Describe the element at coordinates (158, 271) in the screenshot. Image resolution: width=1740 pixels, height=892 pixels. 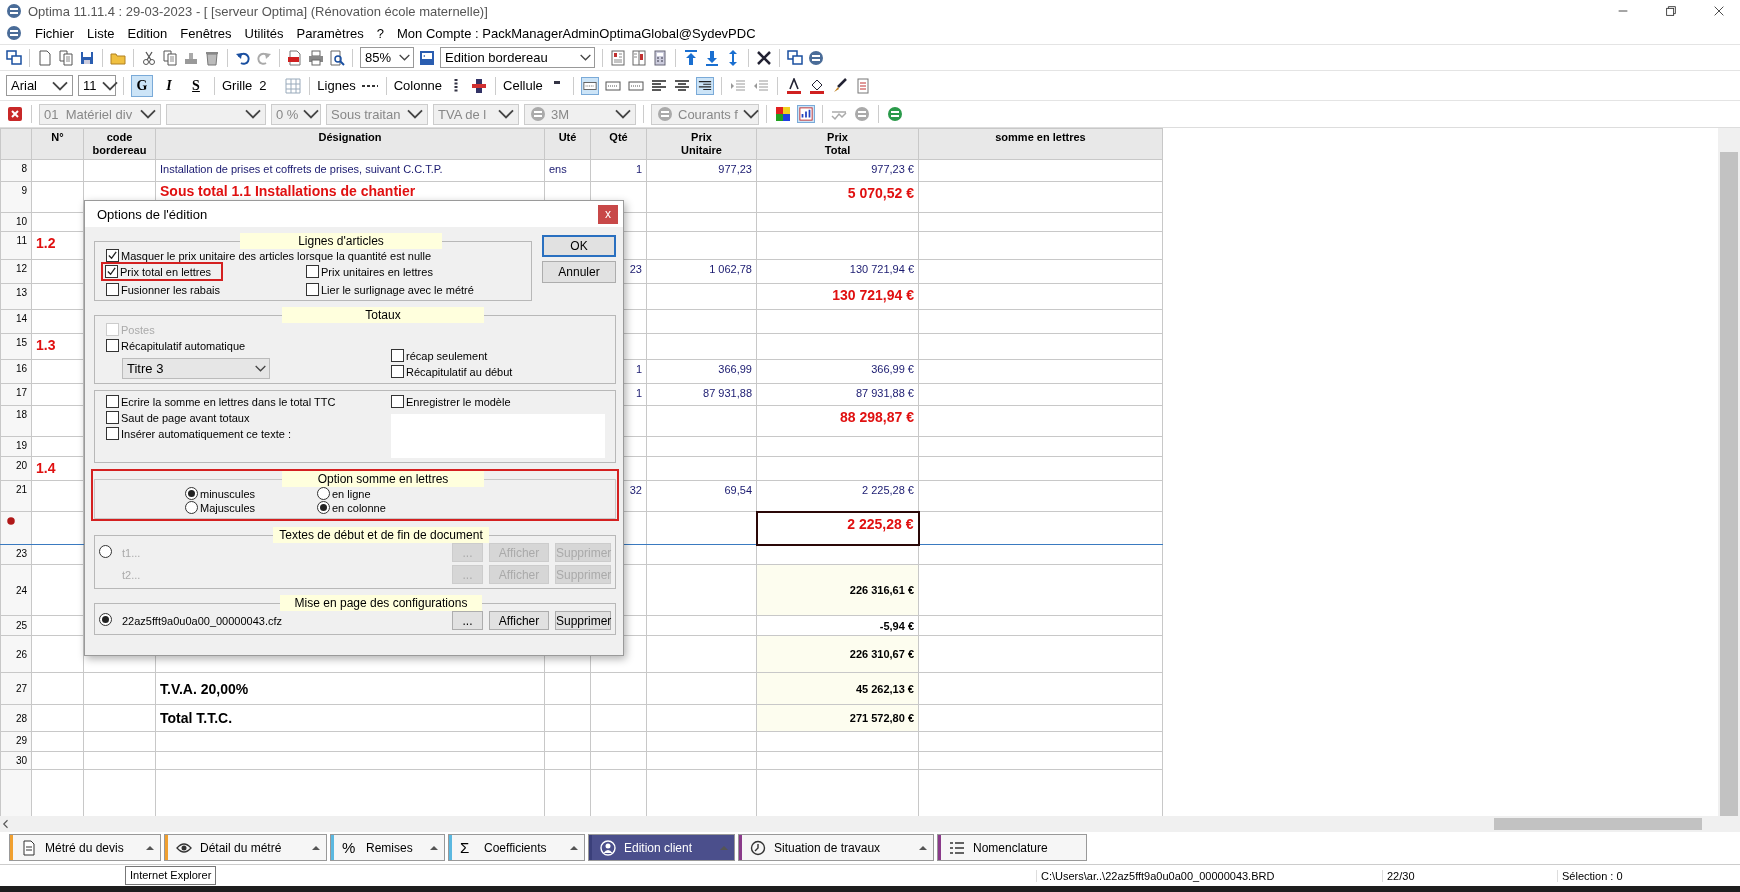
I see `checkbox: Prix total en lettres` at that location.